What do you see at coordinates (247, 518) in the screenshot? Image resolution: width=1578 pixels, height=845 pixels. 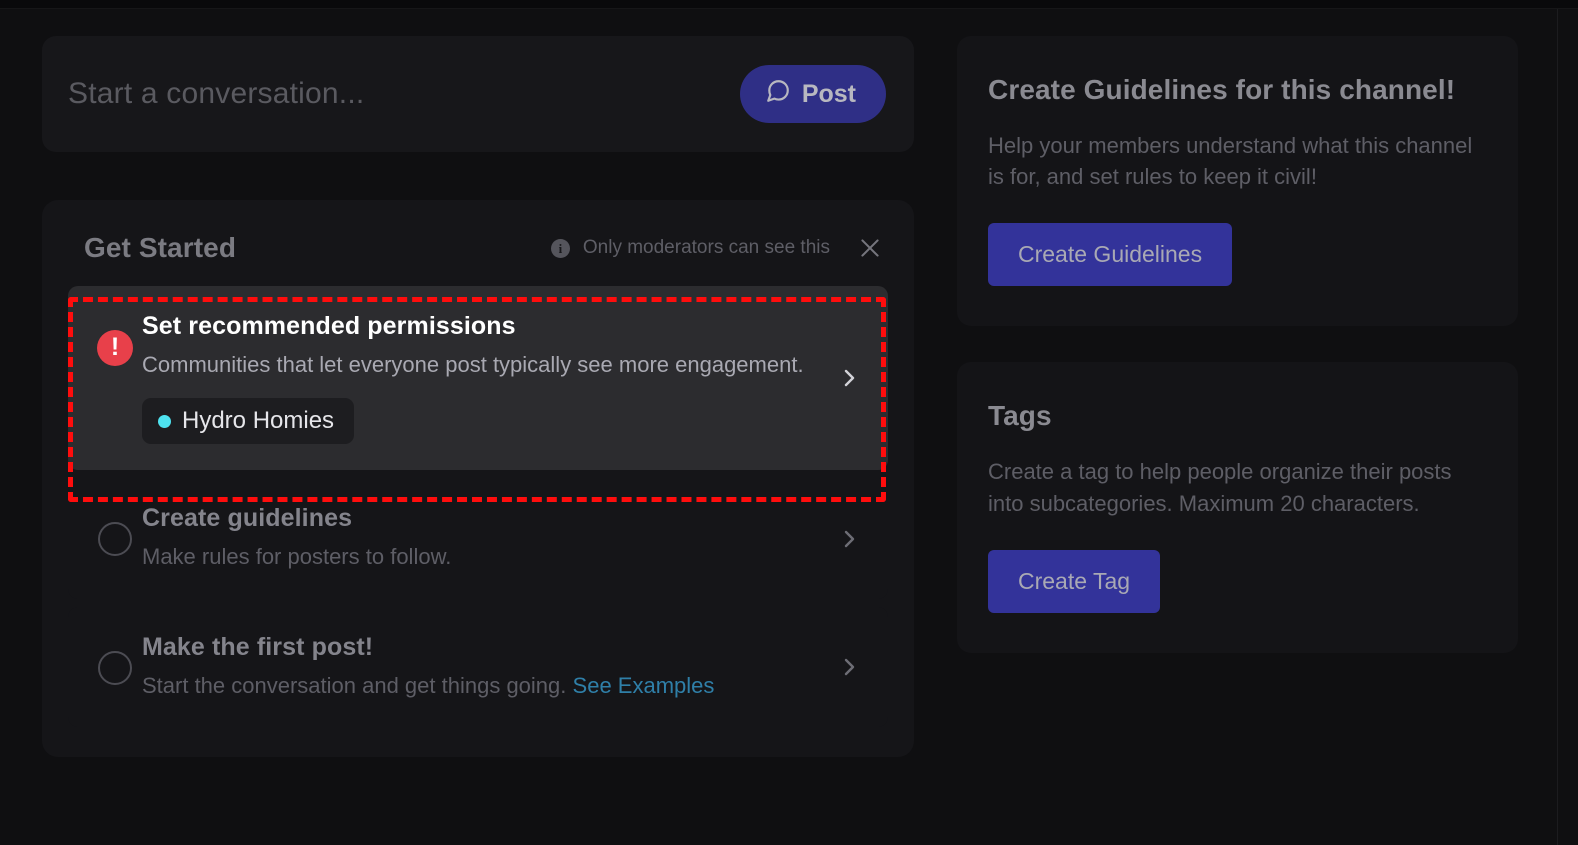 I see `task-title: Create guidelines` at bounding box center [247, 518].